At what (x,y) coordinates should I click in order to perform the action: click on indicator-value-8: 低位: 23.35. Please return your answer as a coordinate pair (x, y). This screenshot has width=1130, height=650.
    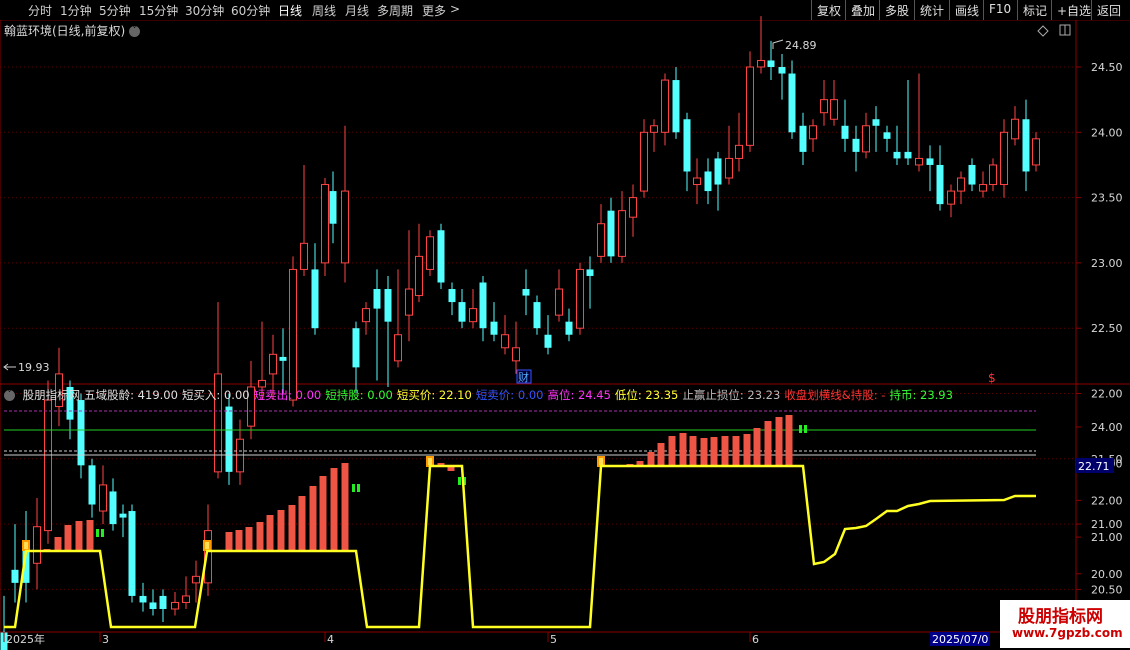
    Looking at the image, I should click on (646, 395).